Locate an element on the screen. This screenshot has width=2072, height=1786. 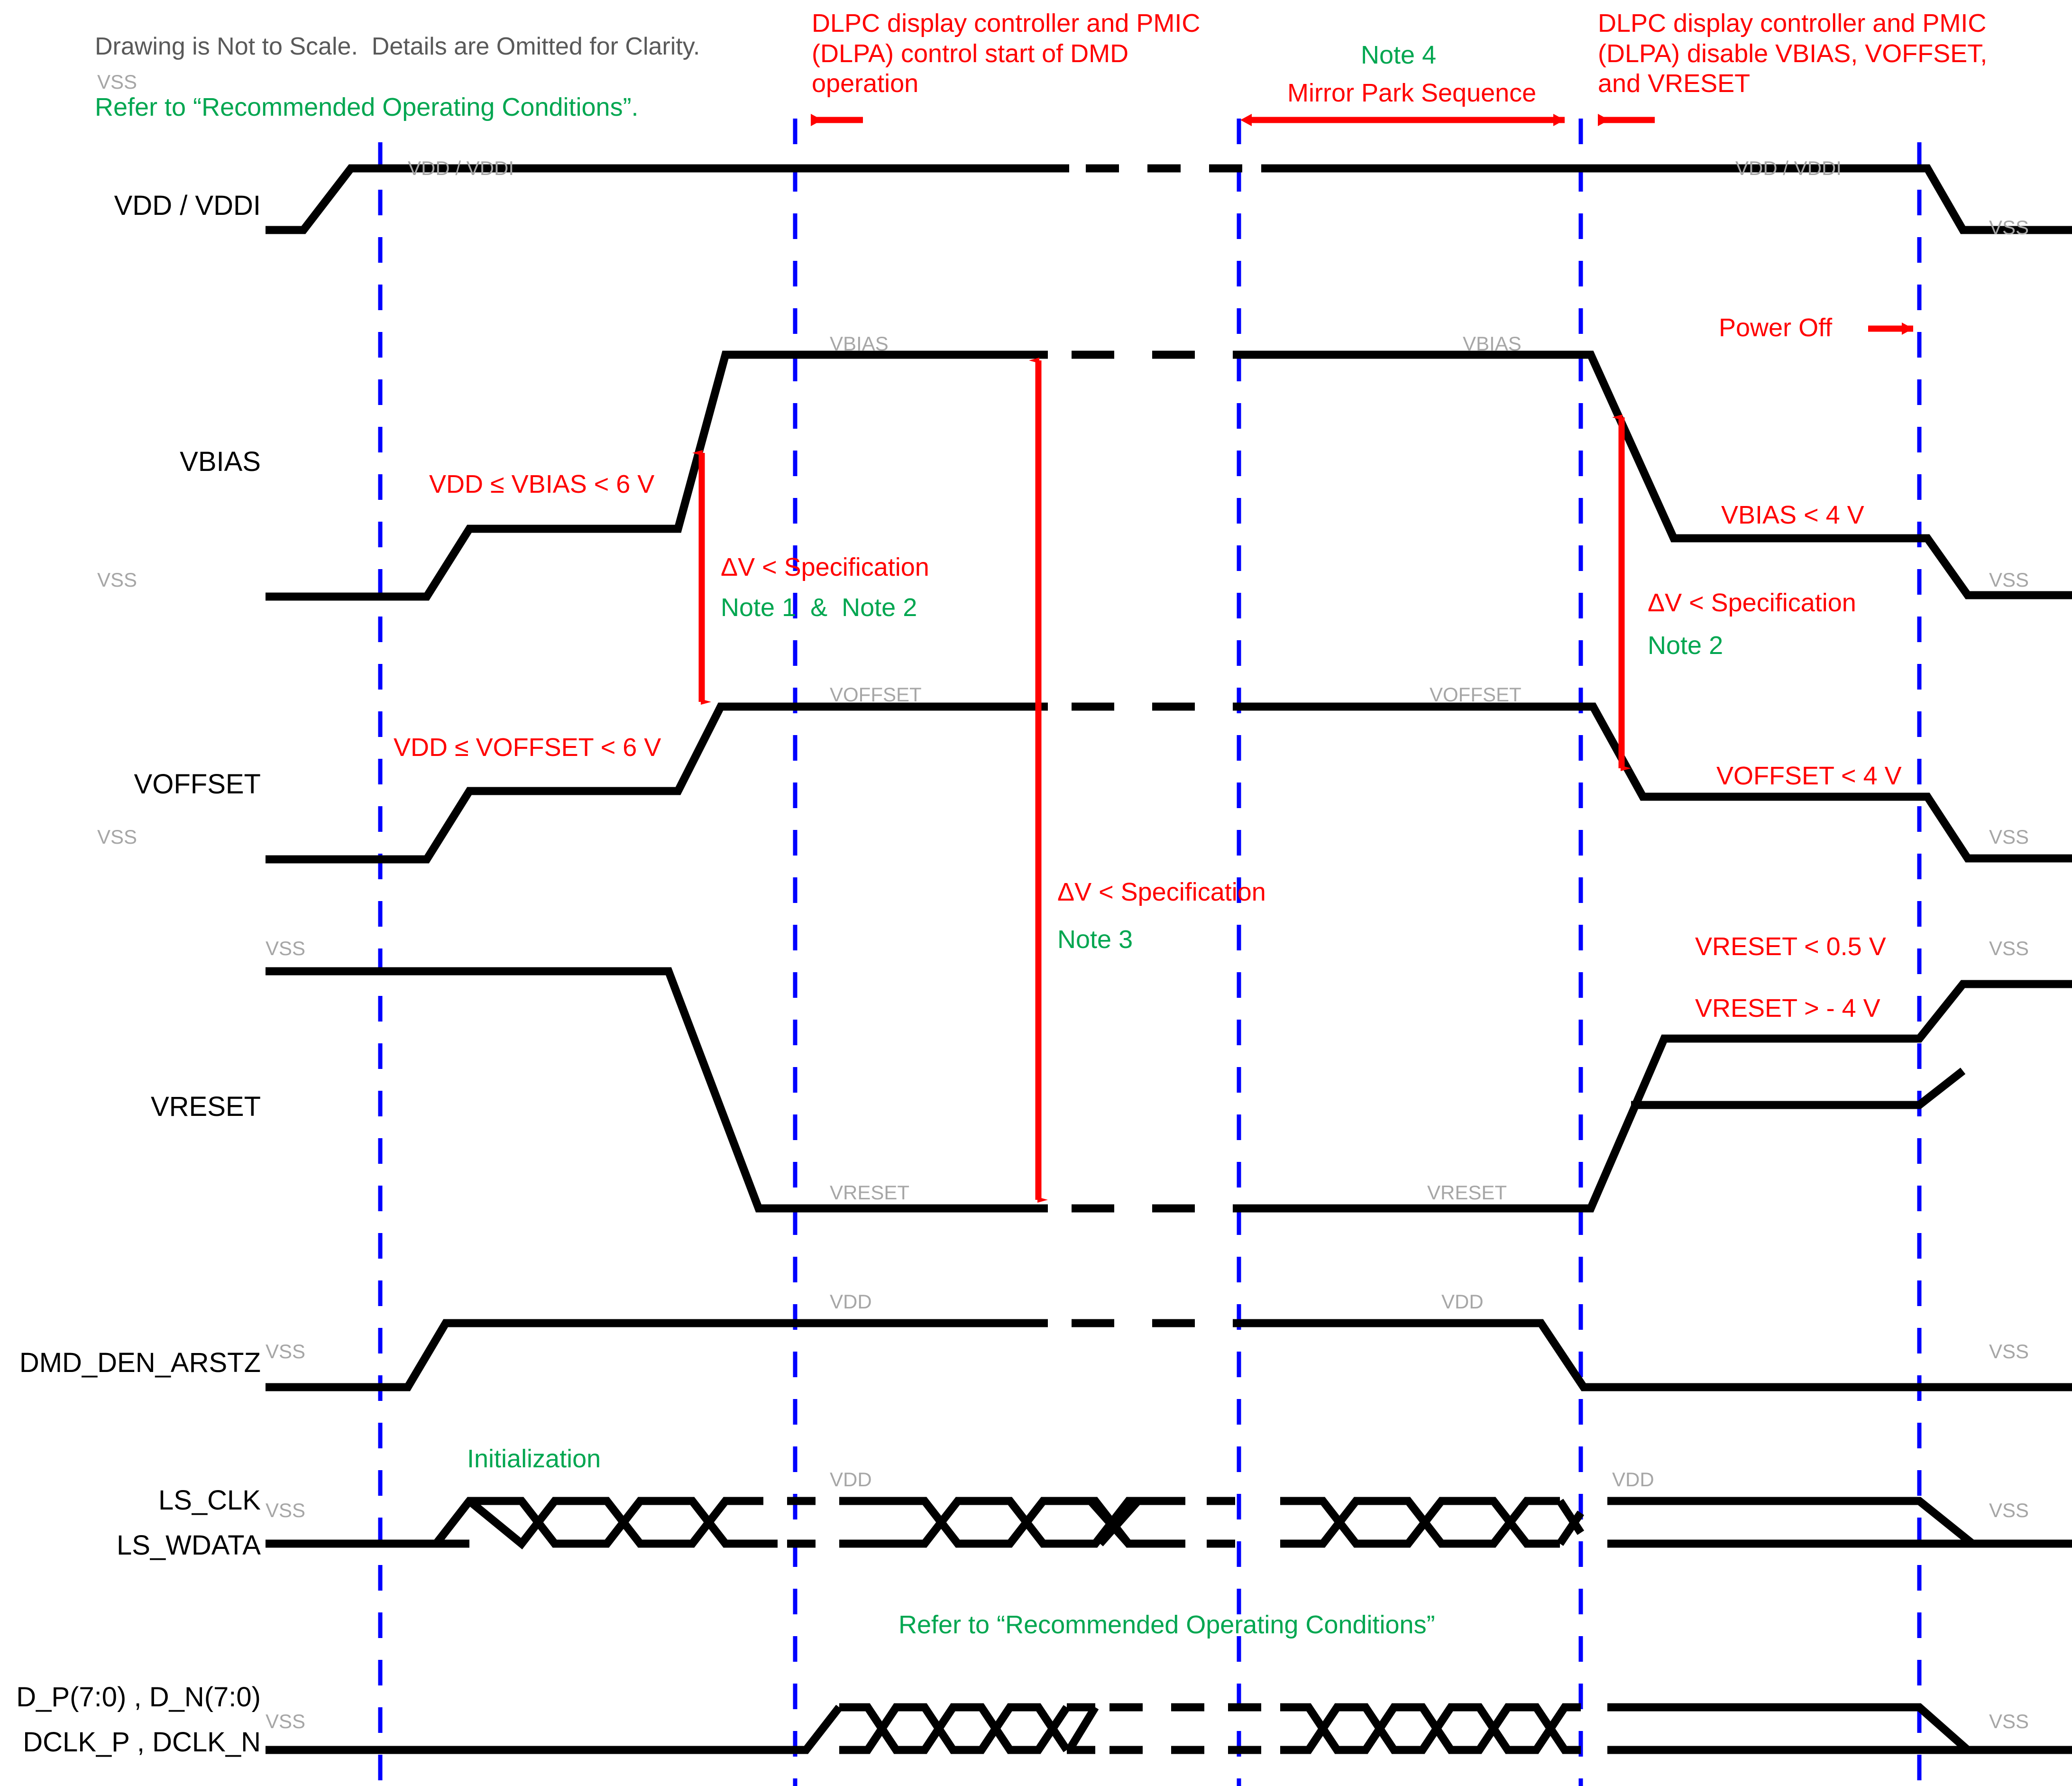
annotation-mirror-park-note: Note 4 is located at coordinates (1399, 55).